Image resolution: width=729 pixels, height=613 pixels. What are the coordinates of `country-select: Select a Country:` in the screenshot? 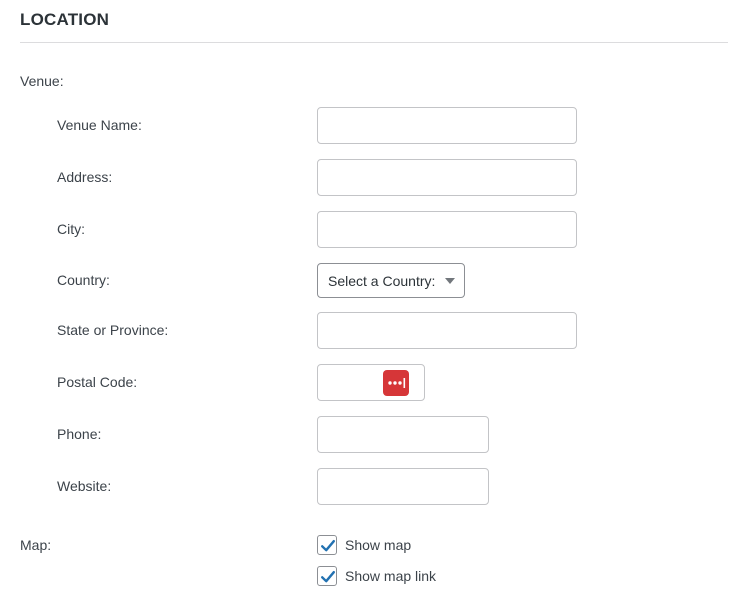 It's located at (391, 280).